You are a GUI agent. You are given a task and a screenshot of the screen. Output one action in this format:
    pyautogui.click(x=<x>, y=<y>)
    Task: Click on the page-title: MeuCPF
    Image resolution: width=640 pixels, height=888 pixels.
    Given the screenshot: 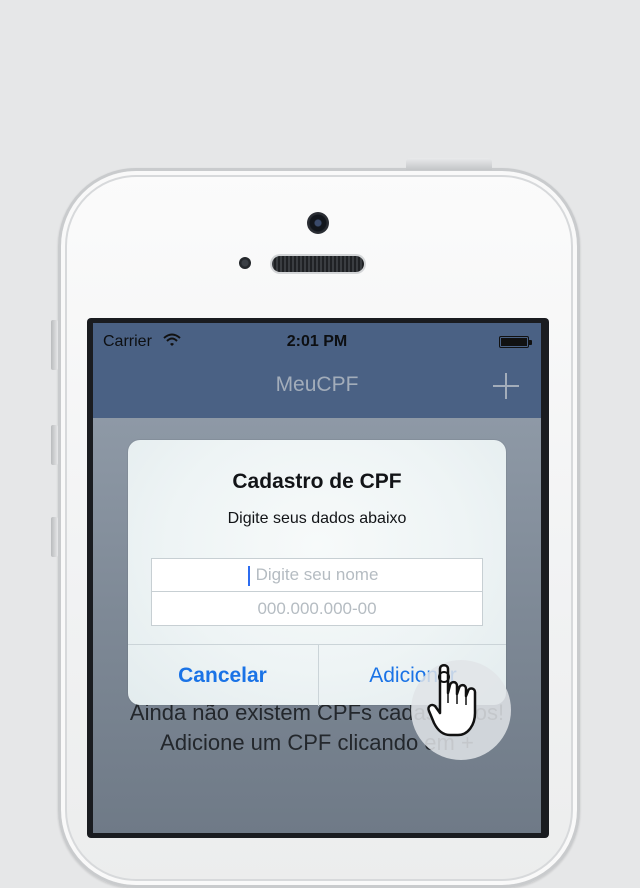 What is the action you would take?
    pyautogui.click(x=317, y=384)
    